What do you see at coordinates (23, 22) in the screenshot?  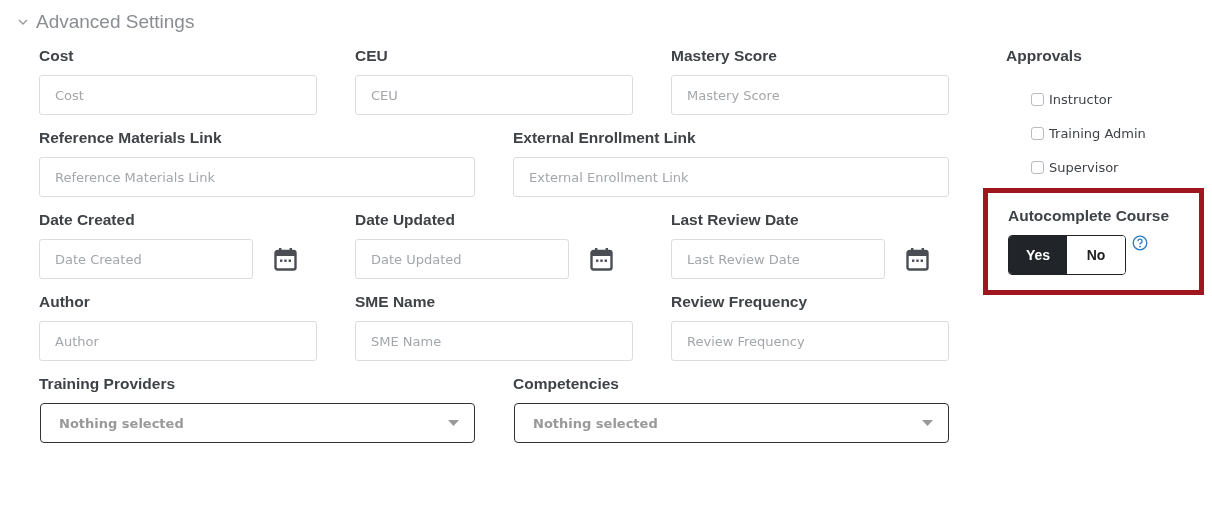 I see `chevron-icon` at bounding box center [23, 22].